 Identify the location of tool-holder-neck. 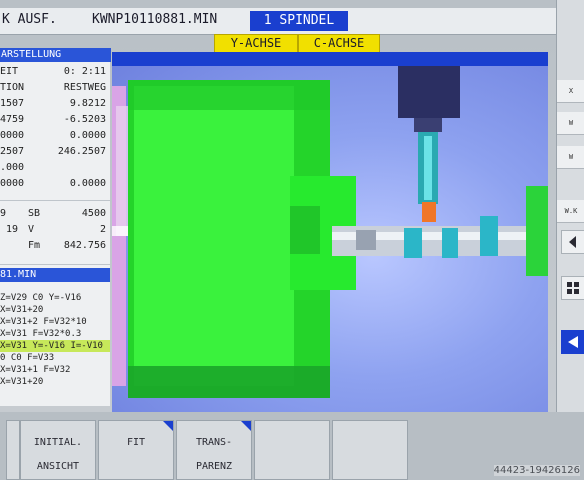
(428, 125).